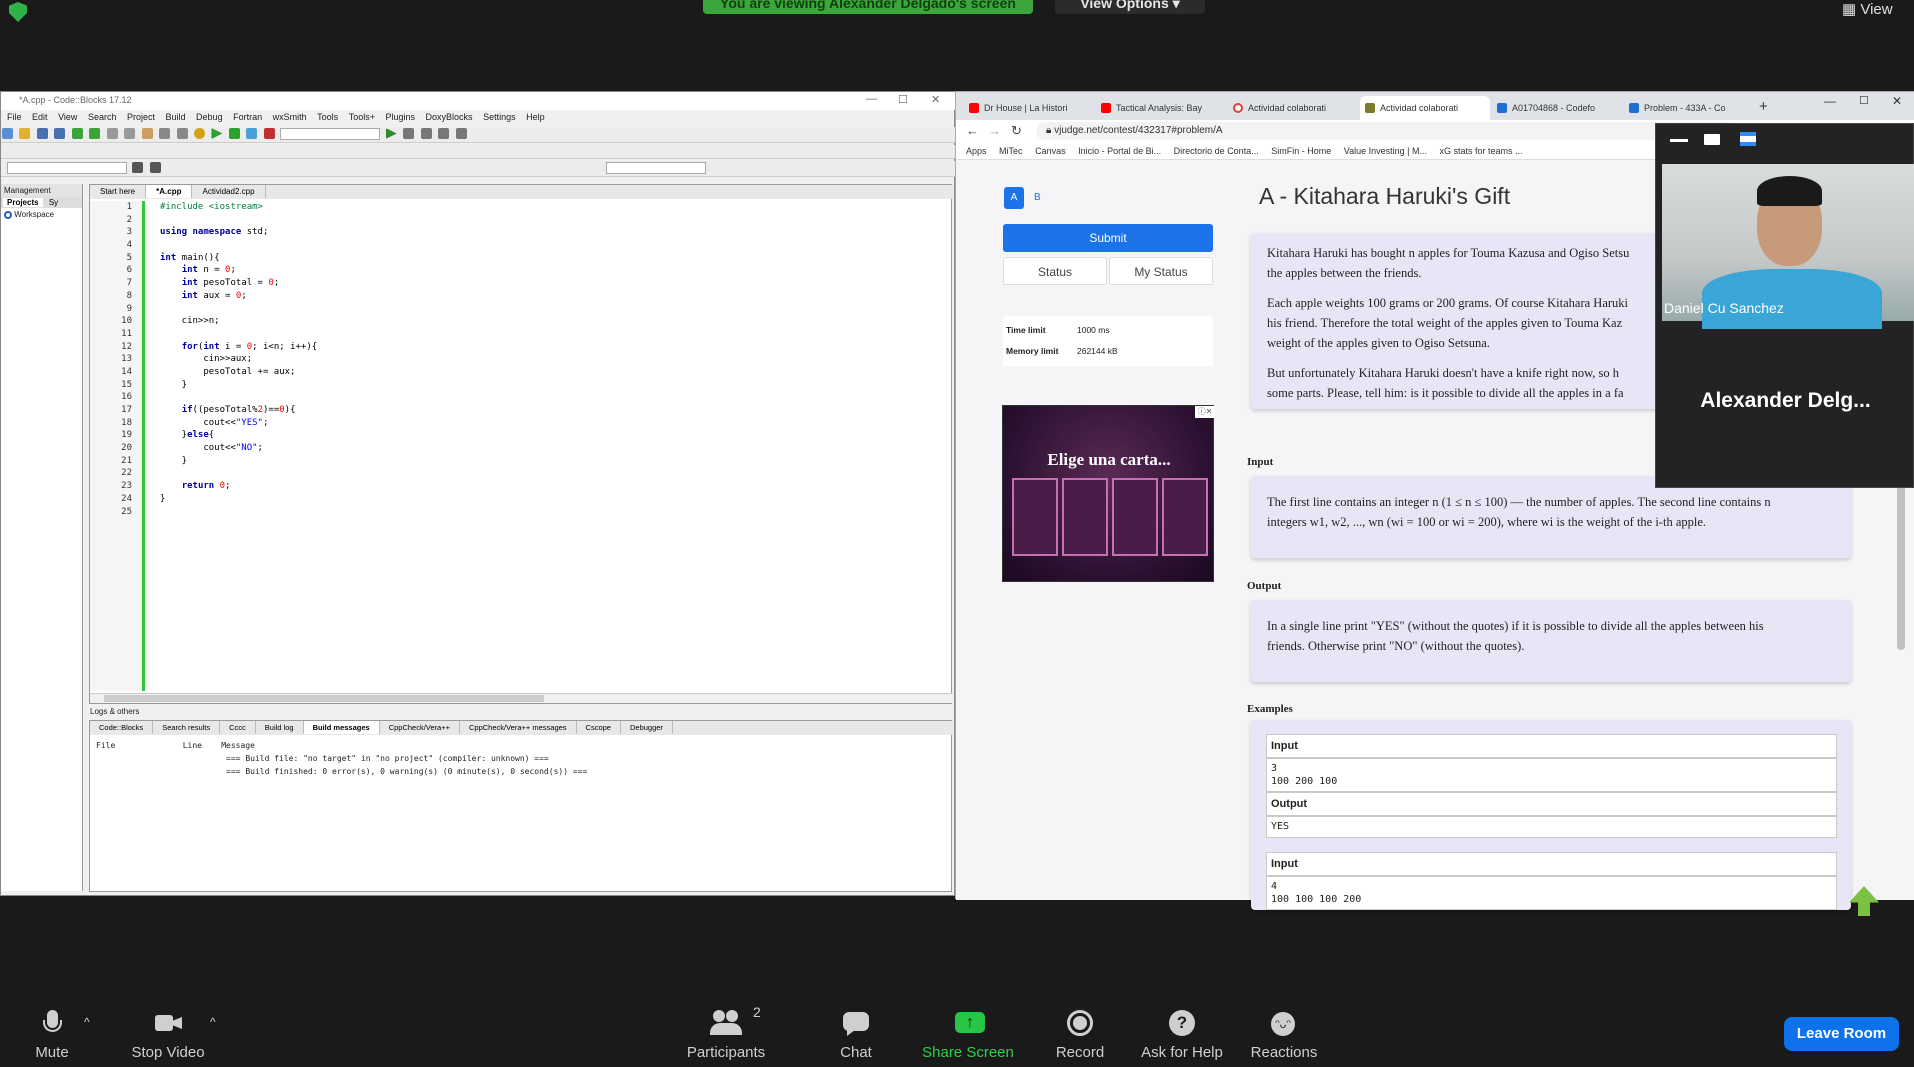 The height and width of the screenshot is (1067, 1914). Describe the element at coordinates (247, 117) in the screenshot. I see `menu-fortran: Fortran` at that location.